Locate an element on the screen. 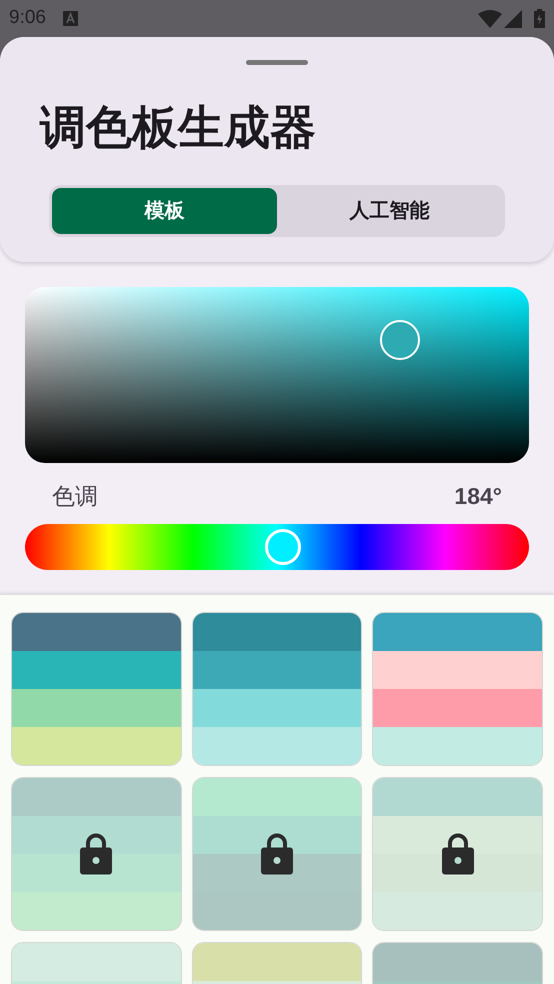 This screenshot has height=984, width=554. picker-thumb is located at coordinates (400, 340).